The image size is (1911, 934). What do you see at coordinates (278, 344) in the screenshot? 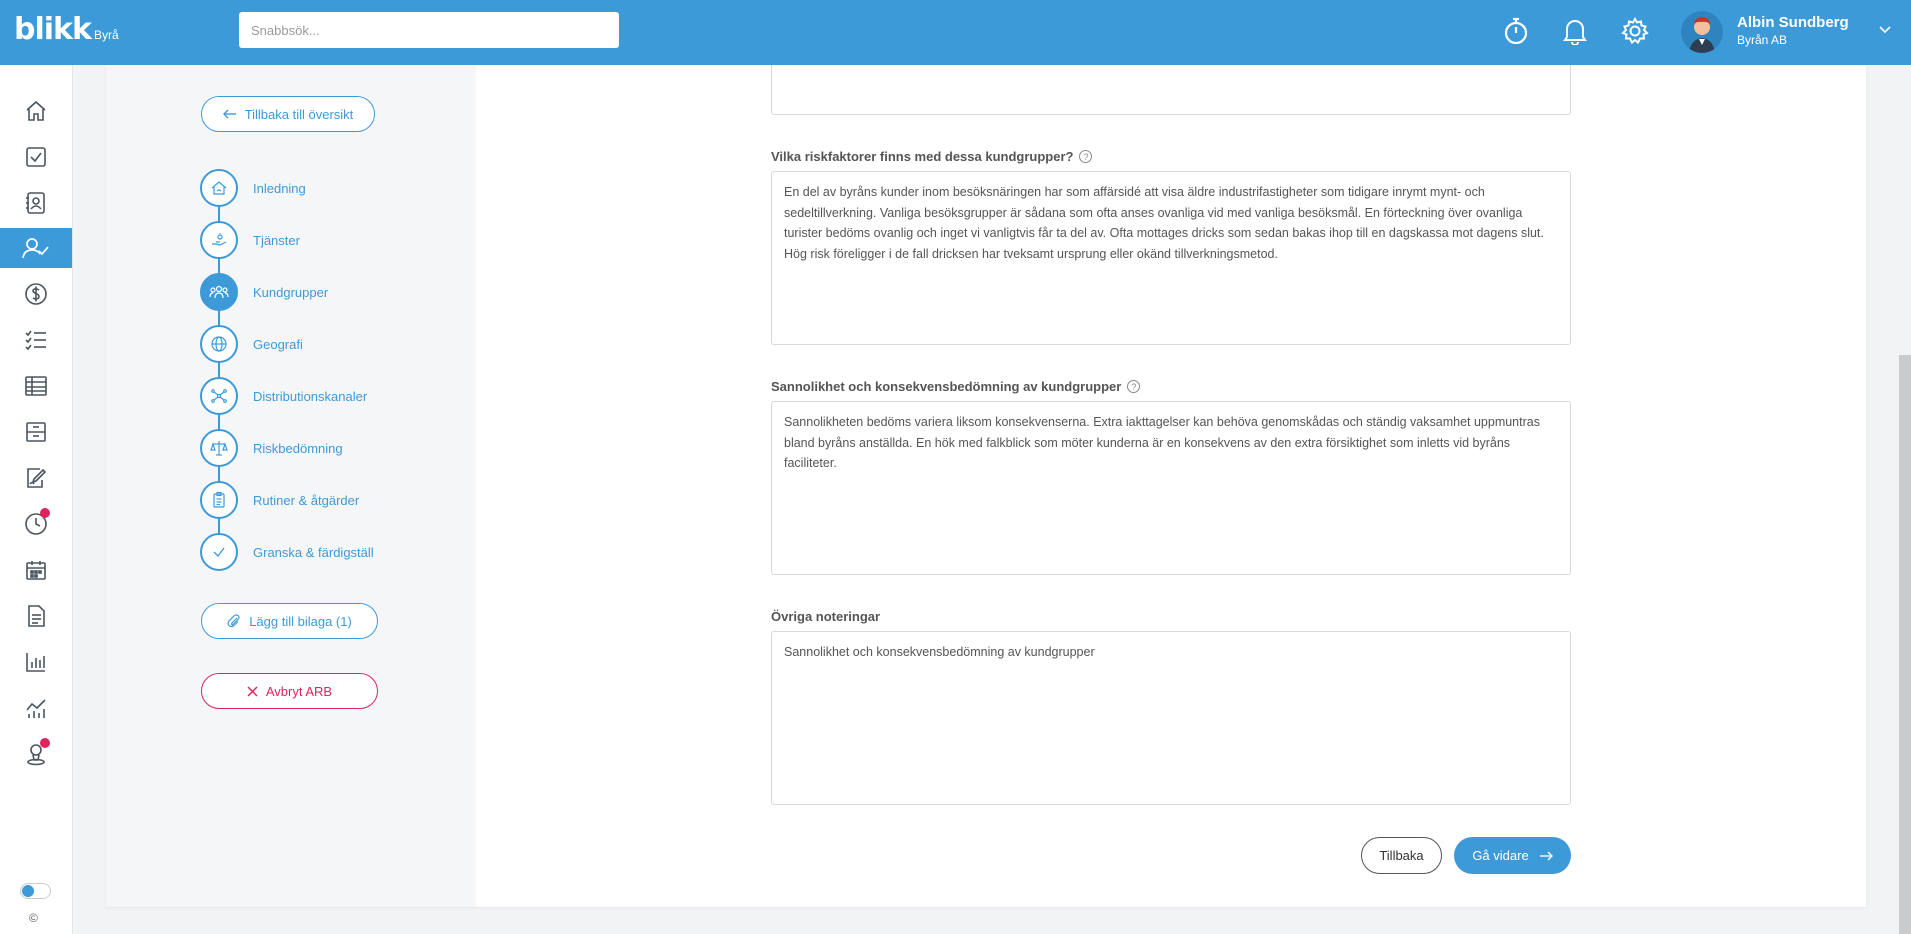
I see `step-label: Geografi` at bounding box center [278, 344].